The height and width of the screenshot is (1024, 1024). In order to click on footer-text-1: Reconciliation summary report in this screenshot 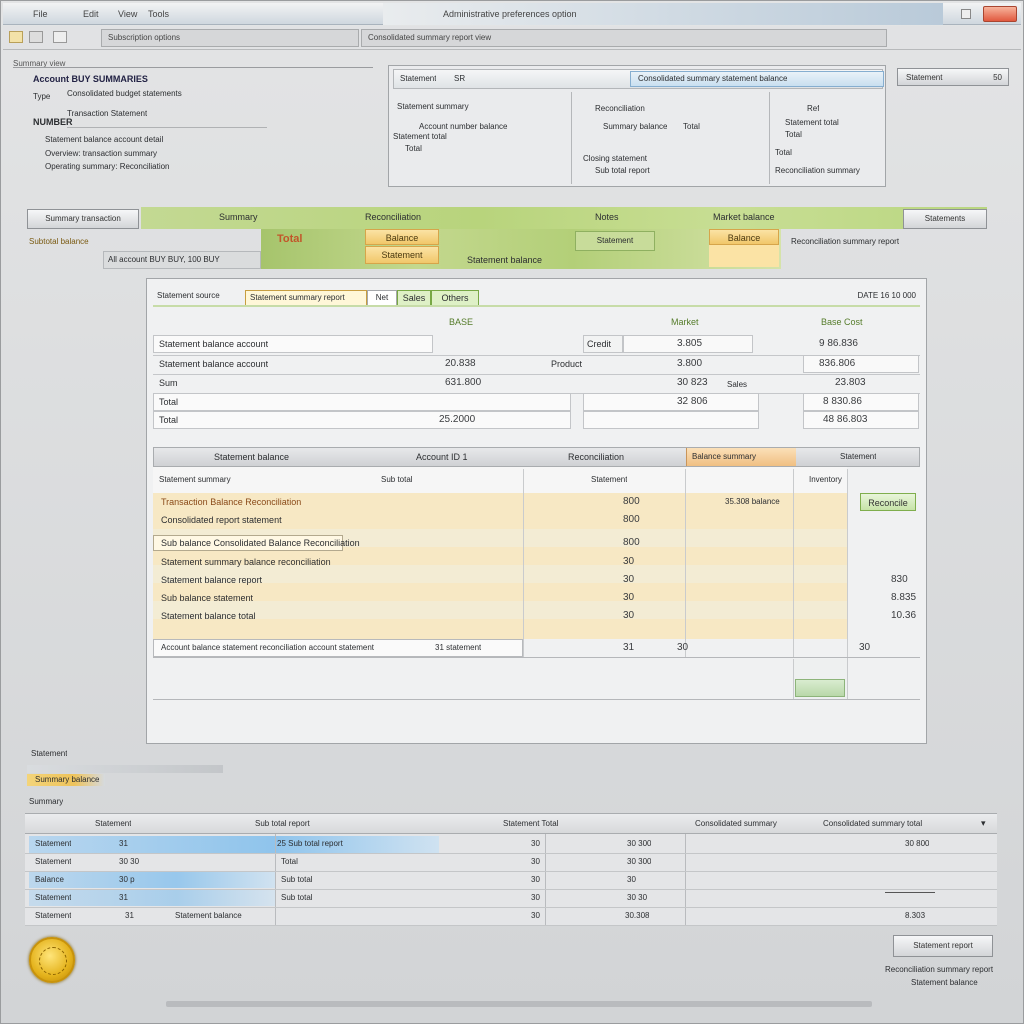, I will do `click(939, 969)`.